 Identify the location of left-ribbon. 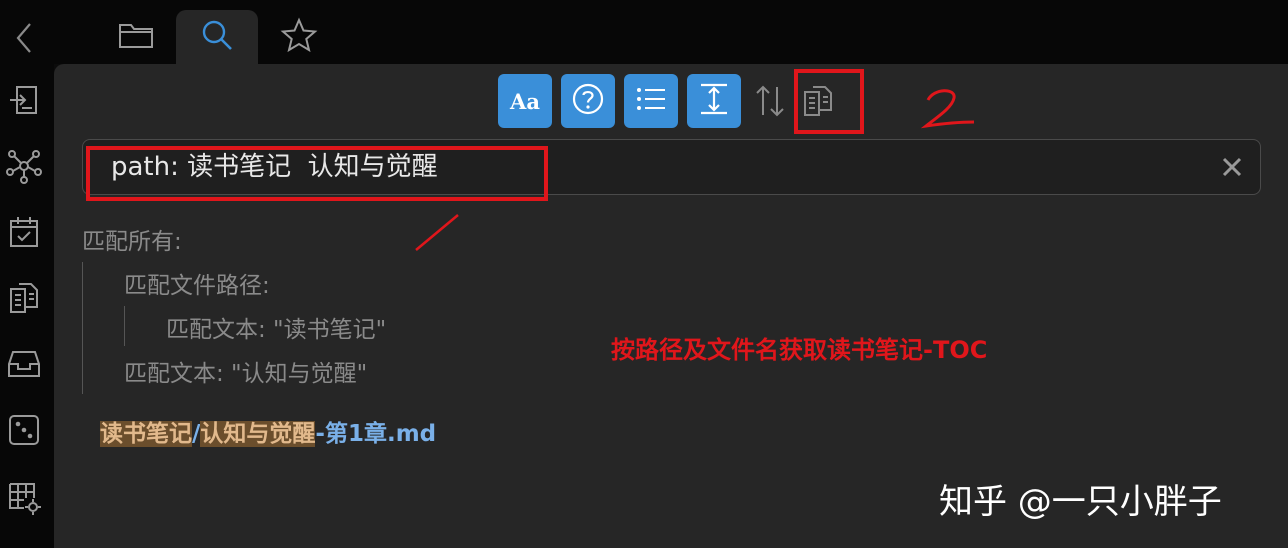
(27, 306).